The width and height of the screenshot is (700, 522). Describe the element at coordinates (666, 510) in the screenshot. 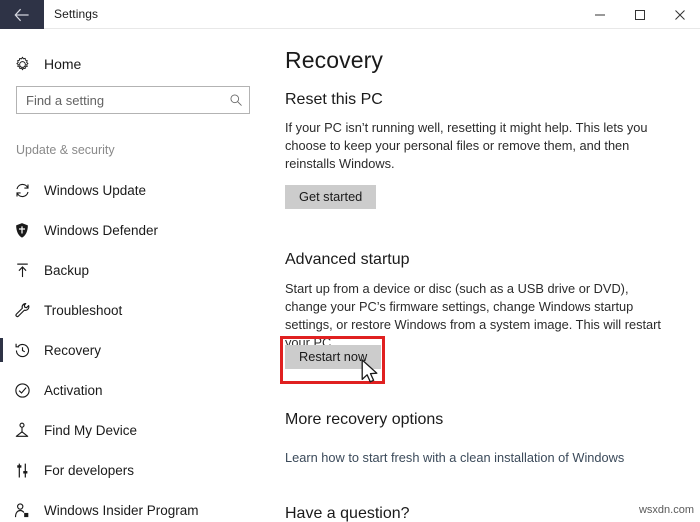

I see `watermark: wsxdn.com` at that location.